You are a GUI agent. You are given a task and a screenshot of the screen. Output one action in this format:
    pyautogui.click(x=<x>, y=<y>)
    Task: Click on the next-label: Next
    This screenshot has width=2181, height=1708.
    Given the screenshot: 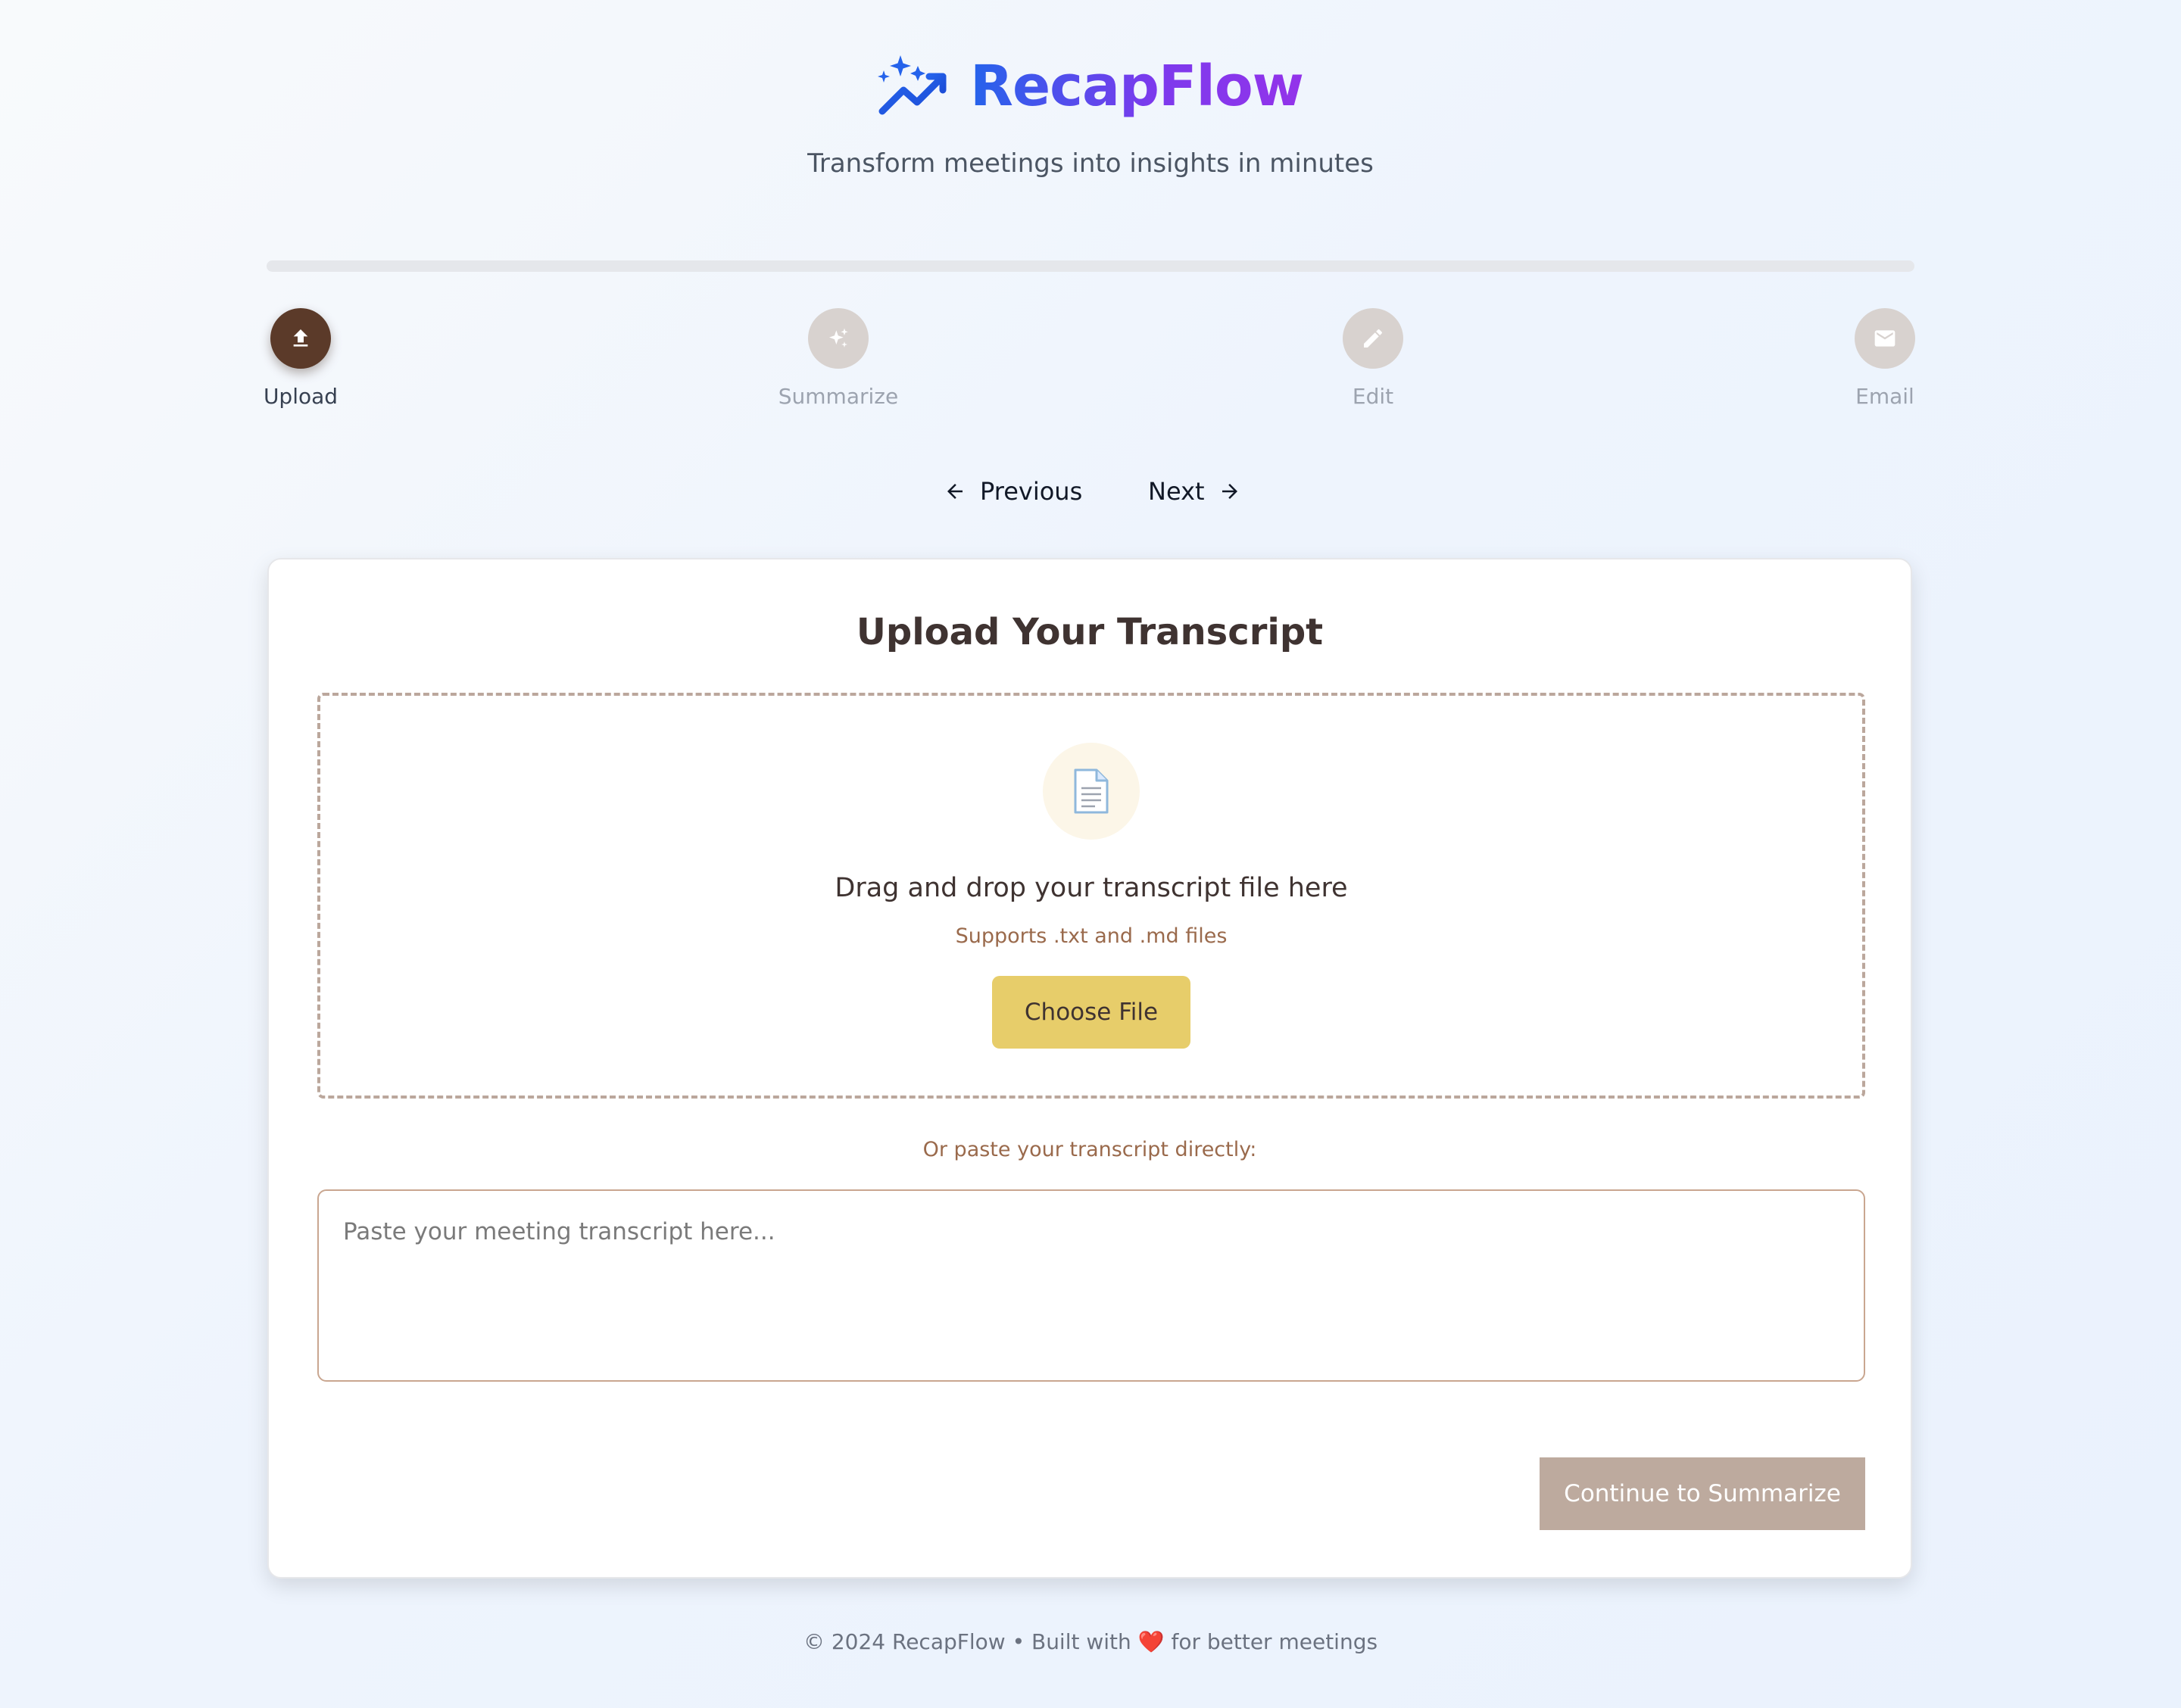 What is the action you would take?
    pyautogui.click(x=1176, y=491)
    